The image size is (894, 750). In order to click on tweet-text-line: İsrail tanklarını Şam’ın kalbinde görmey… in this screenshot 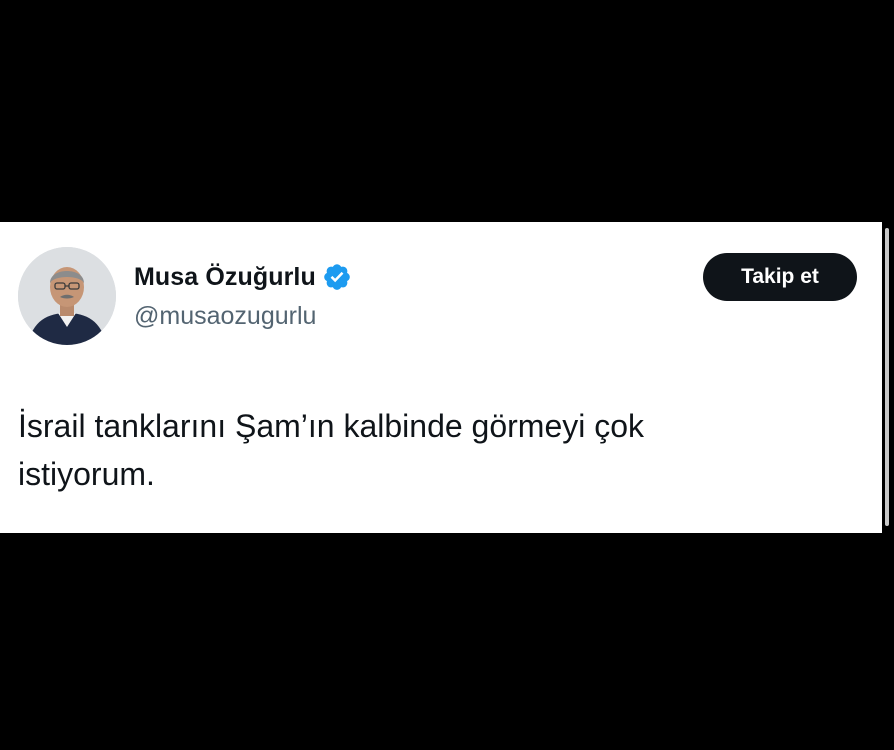, I will do `click(331, 426)`.